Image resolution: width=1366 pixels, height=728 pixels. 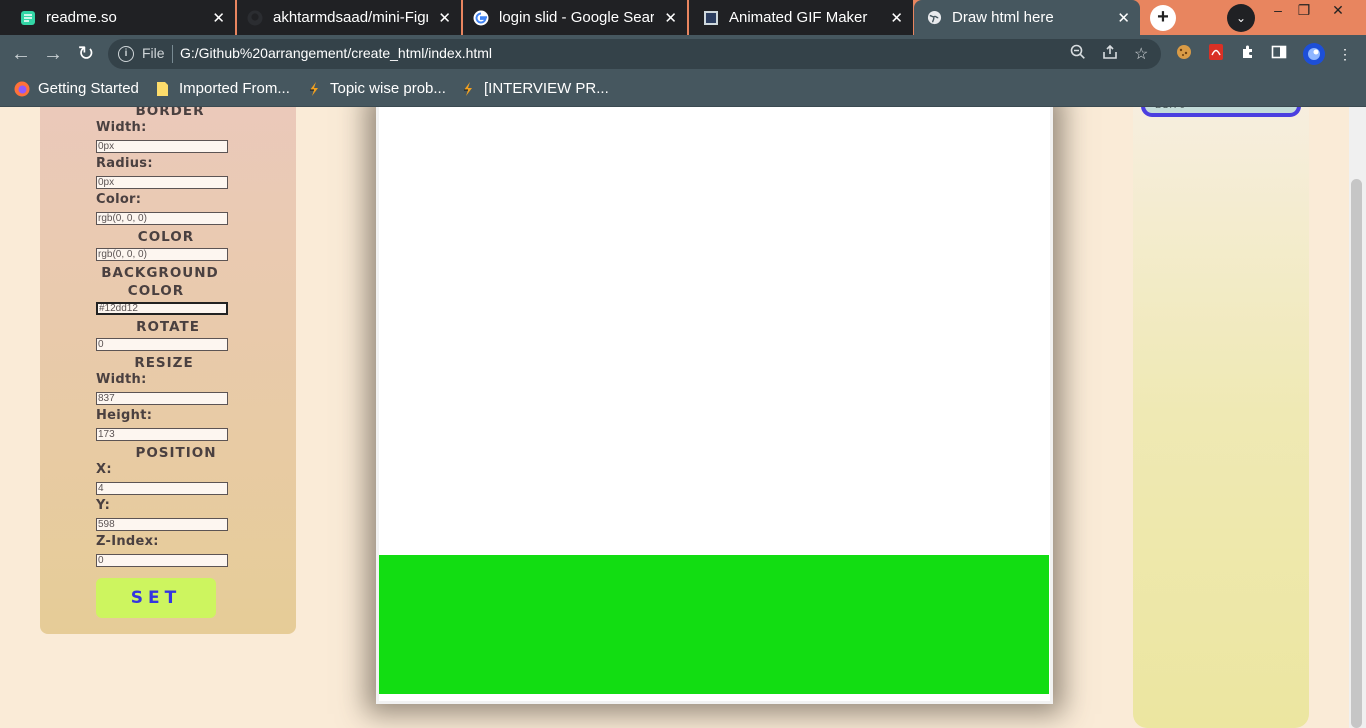 I want to click on border-color-label: Color:, so click(x=119, y=199).